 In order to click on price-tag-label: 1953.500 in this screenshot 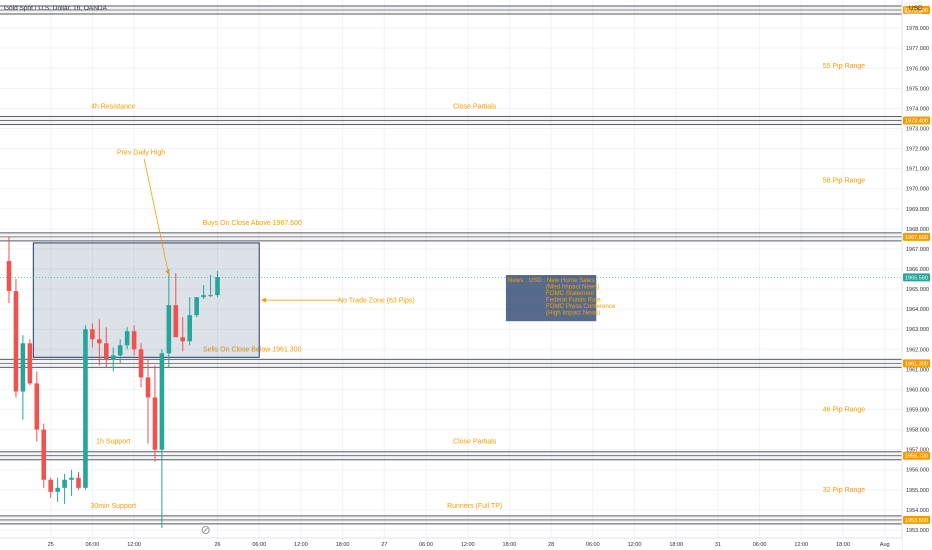, I will do `click(916, 521)`.